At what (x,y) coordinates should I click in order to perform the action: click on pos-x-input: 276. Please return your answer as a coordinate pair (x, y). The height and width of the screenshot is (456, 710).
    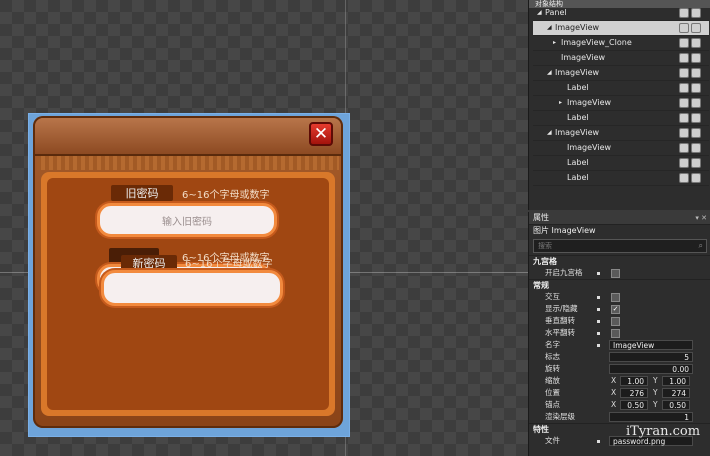
    Looking at the image, I should click on (634, 393).